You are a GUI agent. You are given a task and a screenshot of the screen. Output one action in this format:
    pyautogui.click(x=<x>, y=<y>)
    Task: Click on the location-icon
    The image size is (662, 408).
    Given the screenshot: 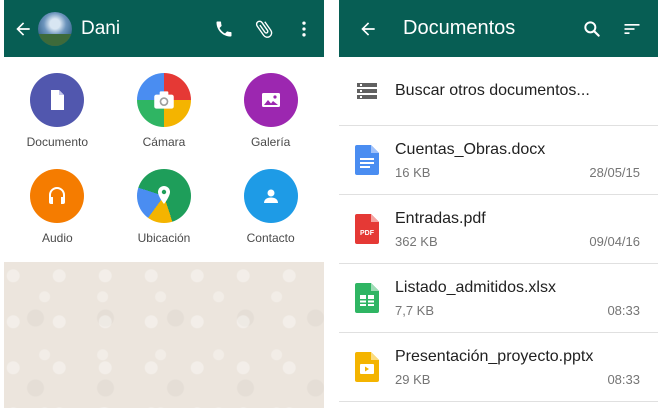 What is the action you would take?
    pyautogui.click(x=163, y=196)
    